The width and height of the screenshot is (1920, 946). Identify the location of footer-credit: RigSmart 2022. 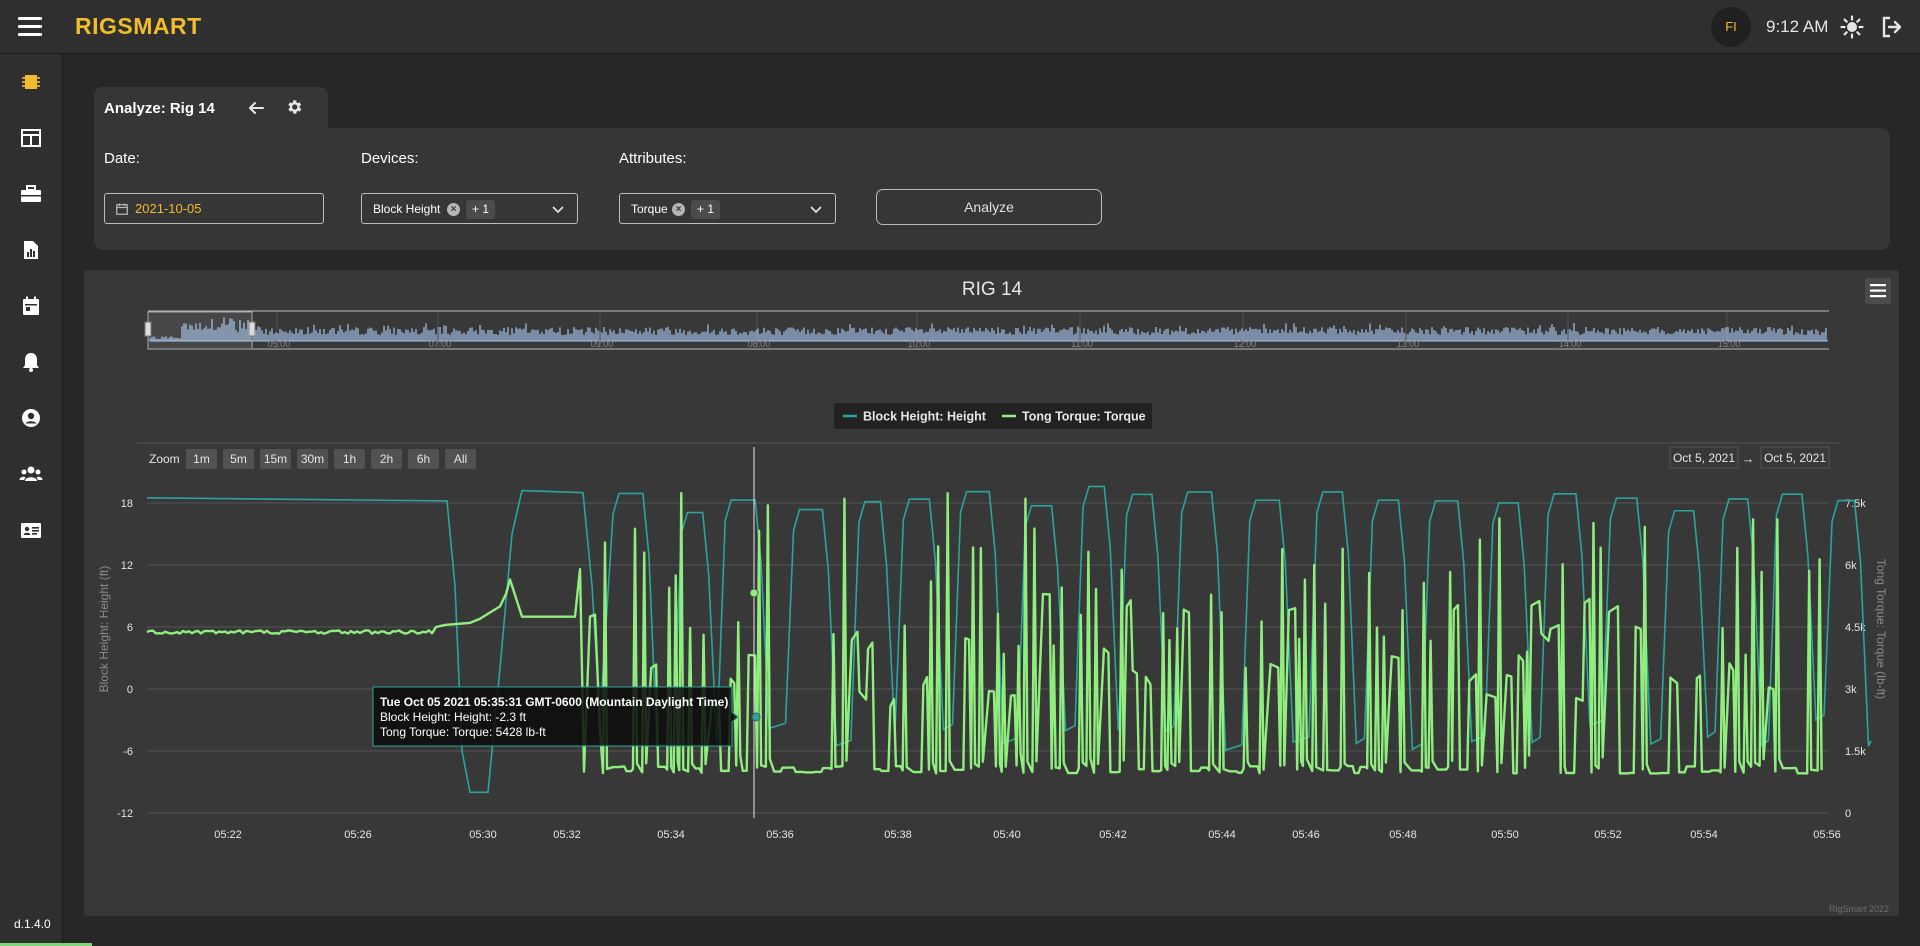
(1859, 909).